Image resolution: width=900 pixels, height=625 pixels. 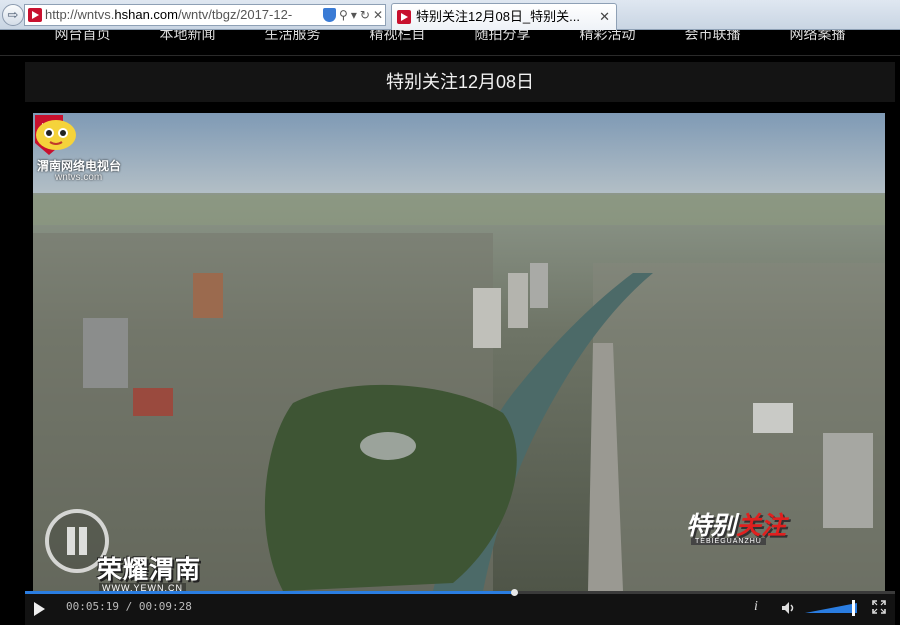 What do you see at coordinates (404, 17) in the screenshot?
I see `tab-favicon-icon` at bounding box center [404, 17].